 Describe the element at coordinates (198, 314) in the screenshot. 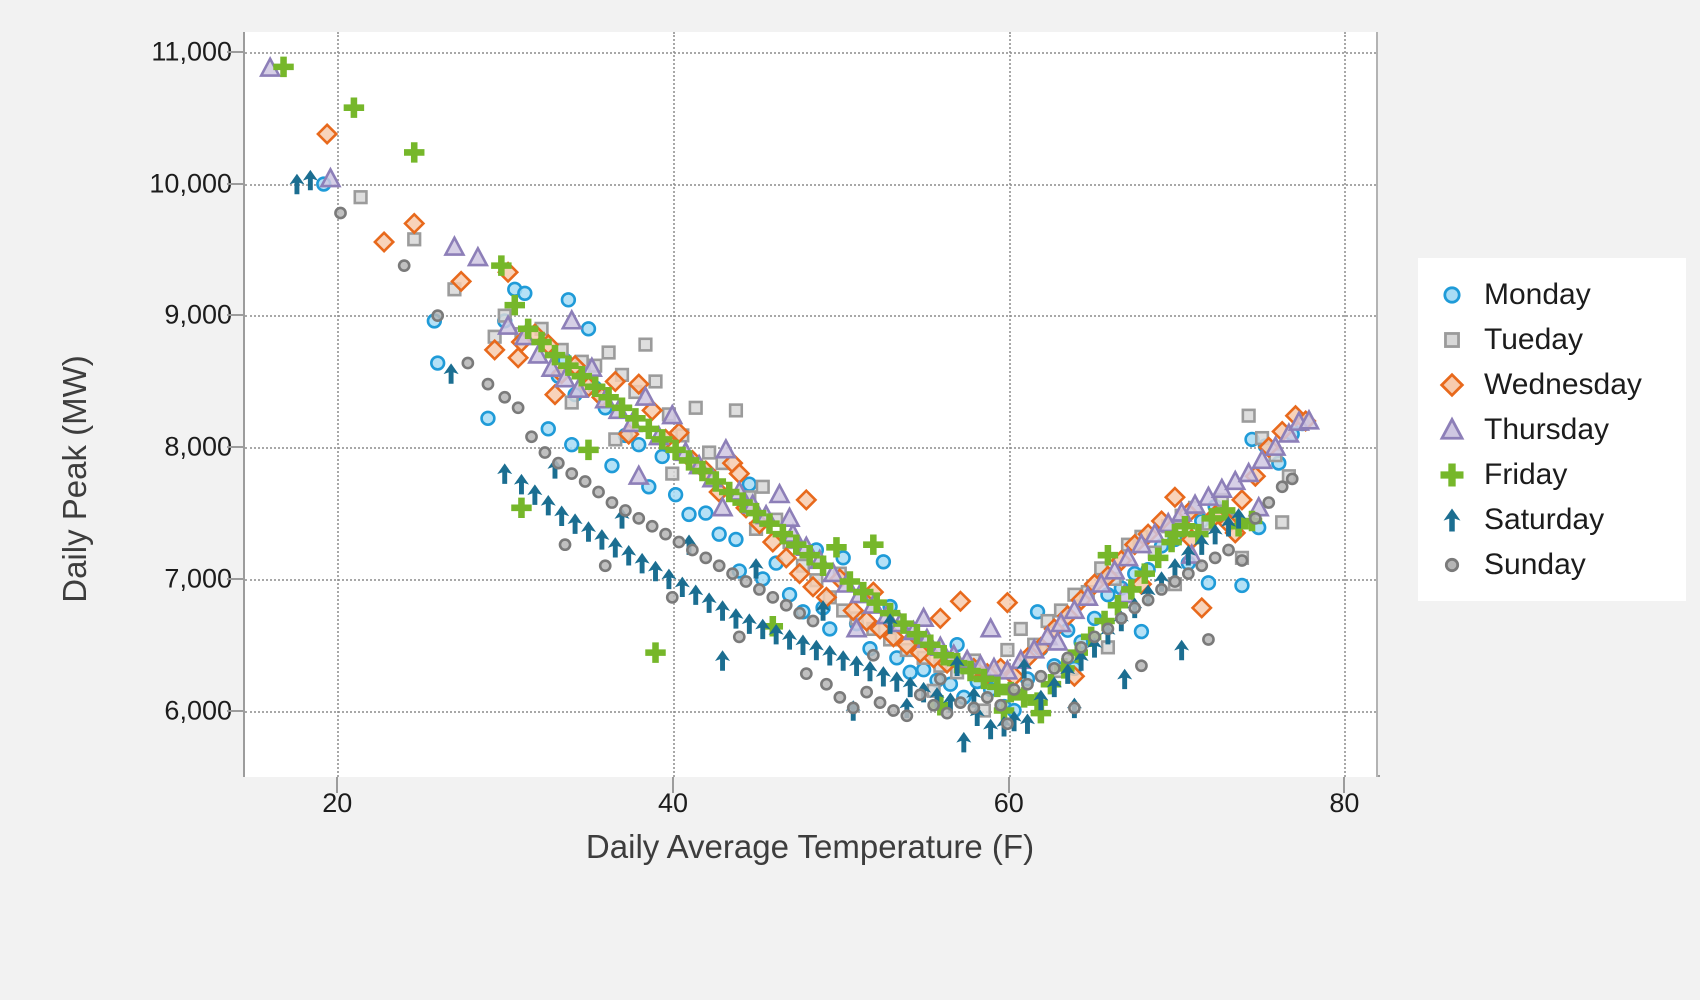

I see `y-tick-label: 9,000` at that location.